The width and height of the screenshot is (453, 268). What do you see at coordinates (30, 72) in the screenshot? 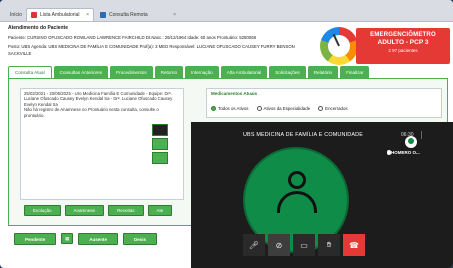
I see `tab-consulta-atual: Consulta Atual` at bounding box center [30, 72].